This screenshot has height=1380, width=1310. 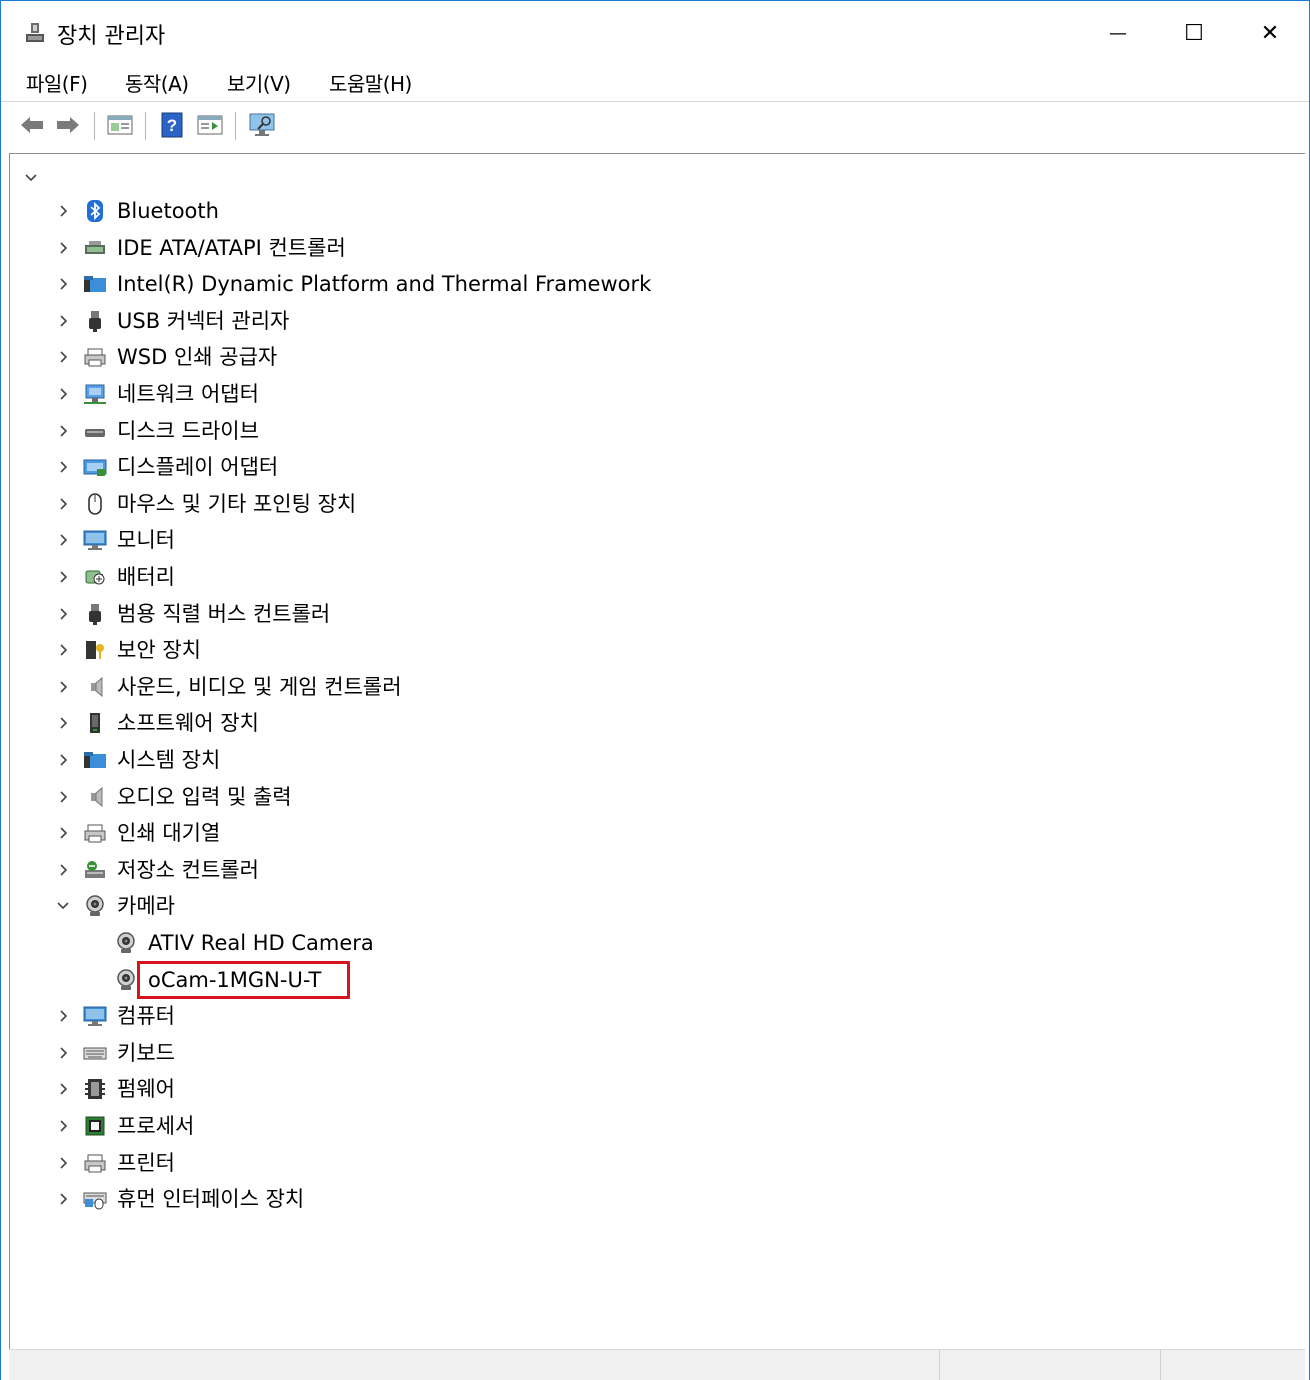 I want to click on tree-category-label: 키보드, so click(x=146, y=1052).